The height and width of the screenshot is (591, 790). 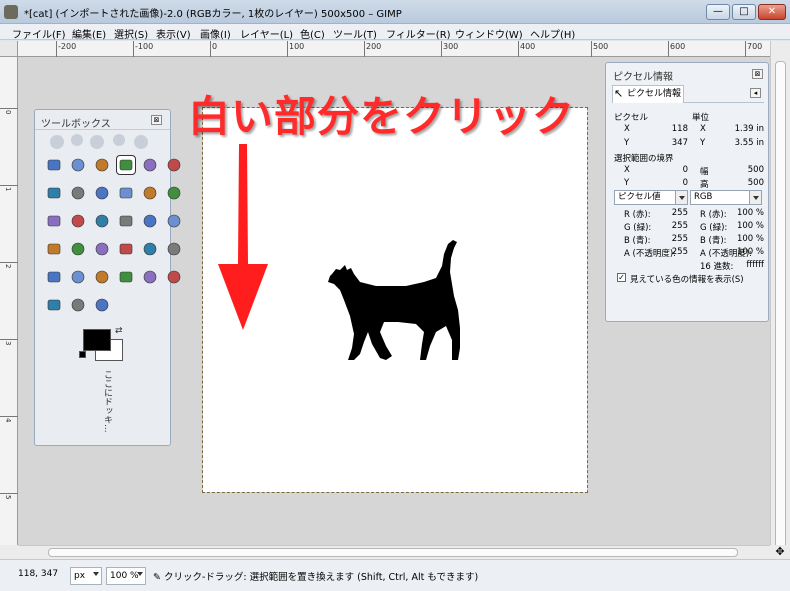 What do you see at coordinates (102, 193) in the screenshot?
I see `zoom-icon` at bounding box center [102, 193].